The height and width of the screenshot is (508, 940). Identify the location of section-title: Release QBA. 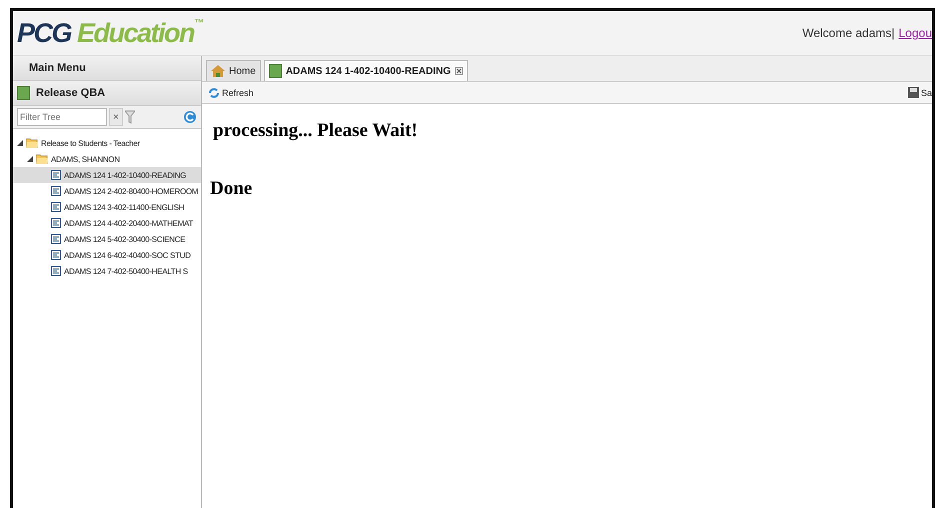
(71, 93).